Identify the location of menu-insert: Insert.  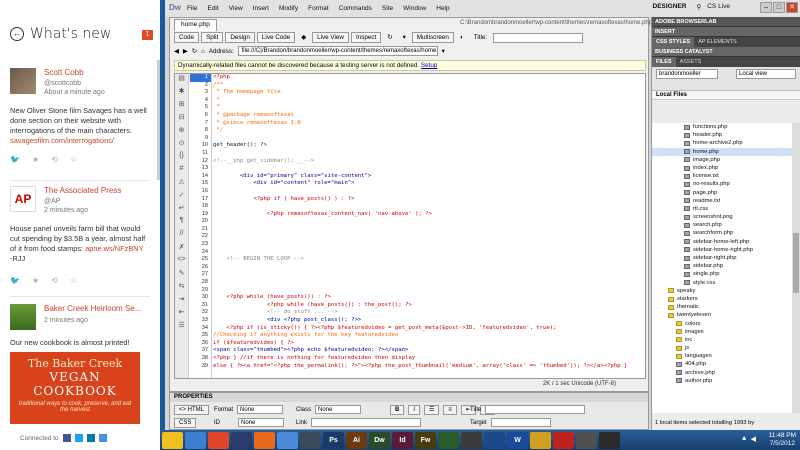
(261, 8).